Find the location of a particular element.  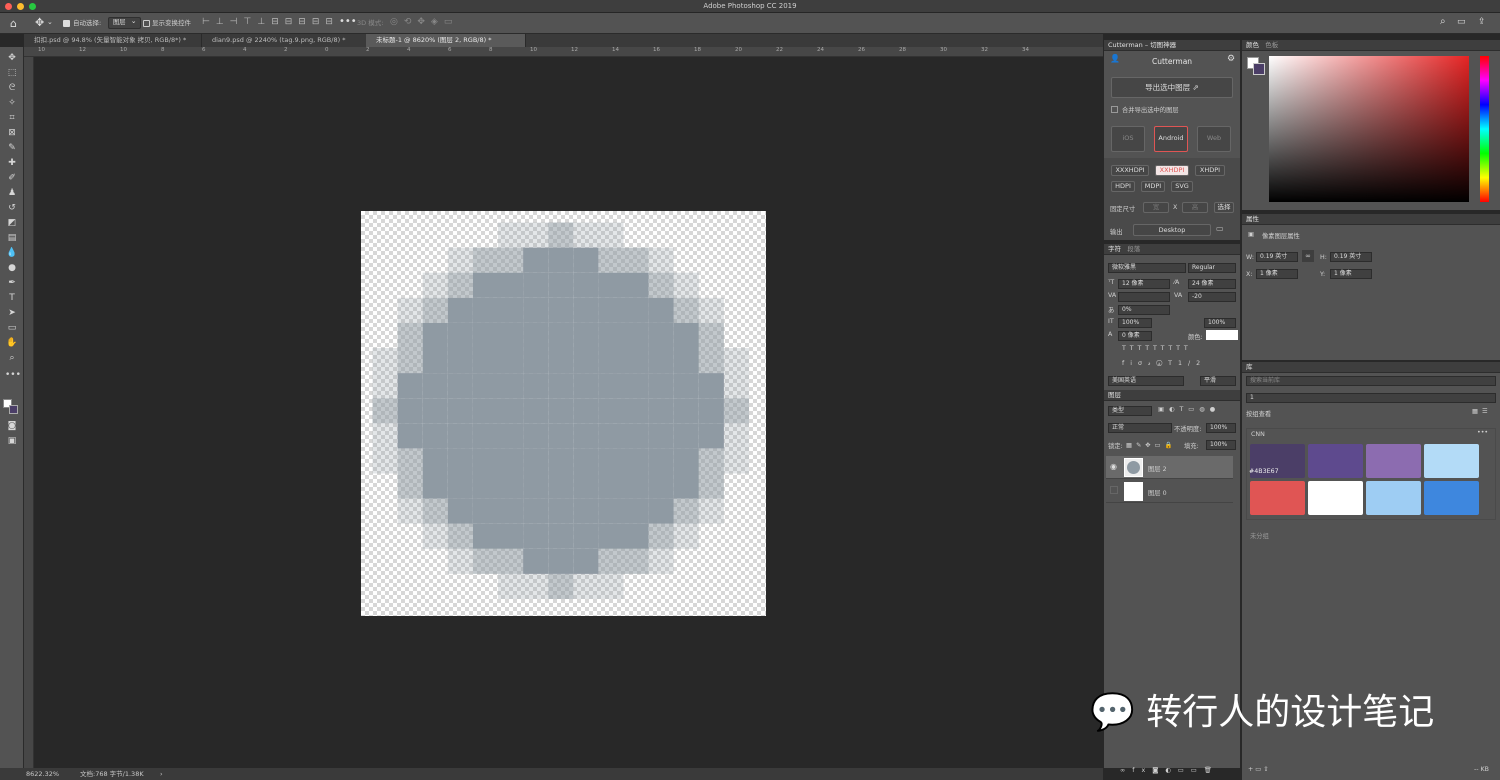

density-svg: SVG is located at coordinates (1182, 186).